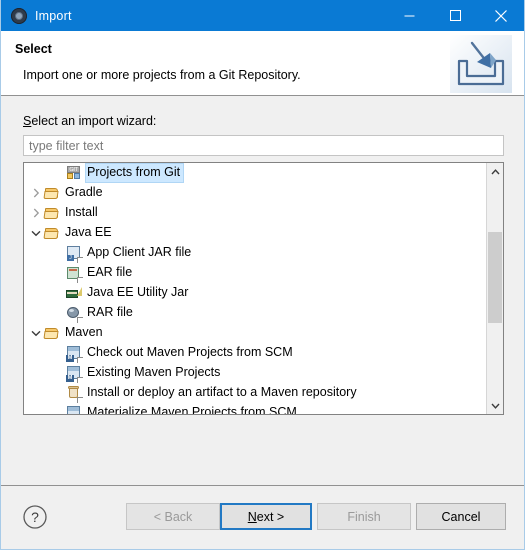  I want to click on title-bar: Import, so click(262, 15).